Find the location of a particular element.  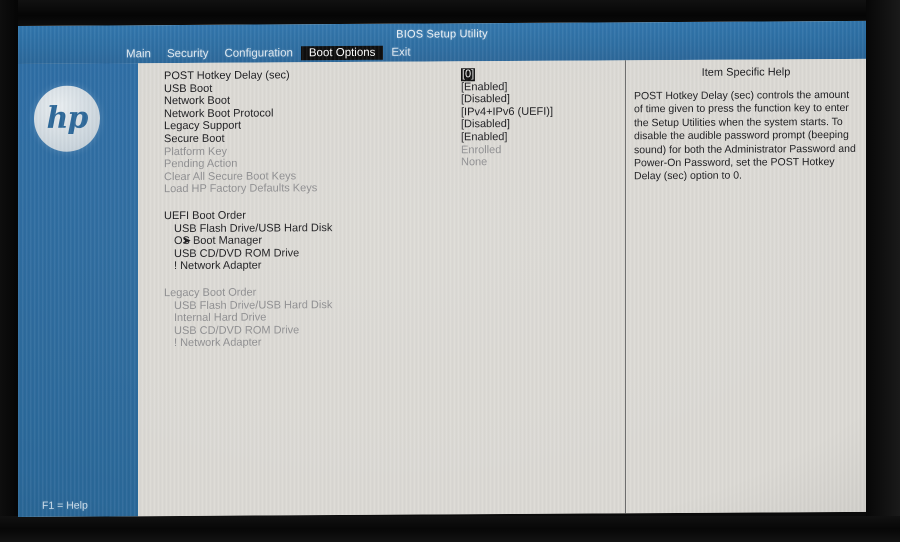

setting-secure-boot-label: Secure Boot is located at coordinates (194, 139).